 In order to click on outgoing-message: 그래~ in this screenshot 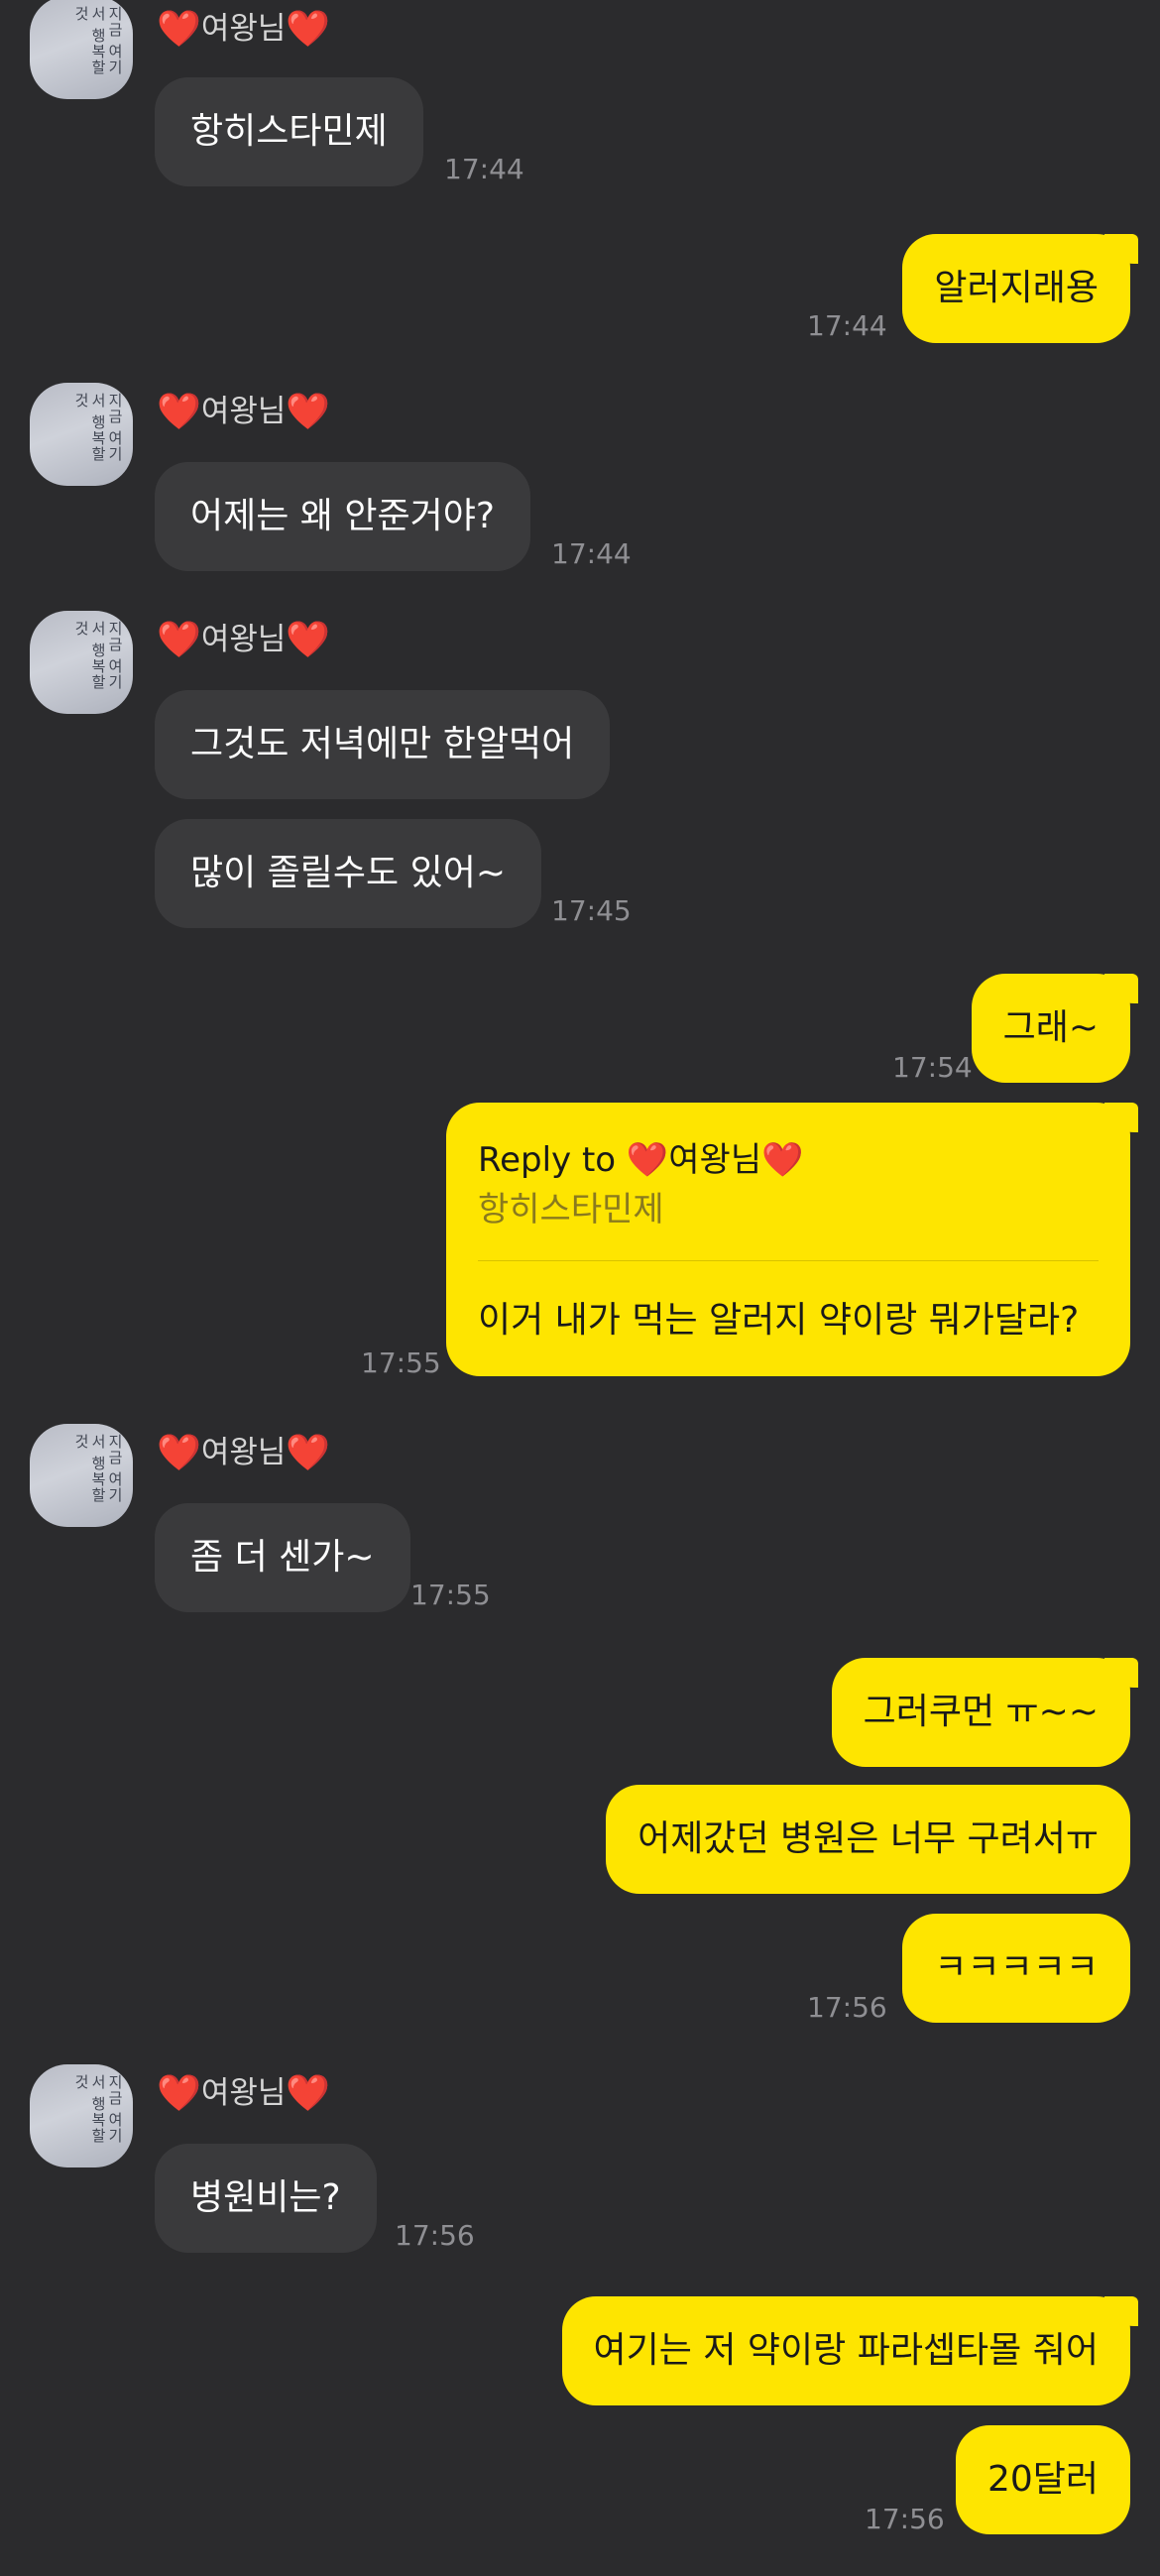, I will do `click(1055, 1029)`.